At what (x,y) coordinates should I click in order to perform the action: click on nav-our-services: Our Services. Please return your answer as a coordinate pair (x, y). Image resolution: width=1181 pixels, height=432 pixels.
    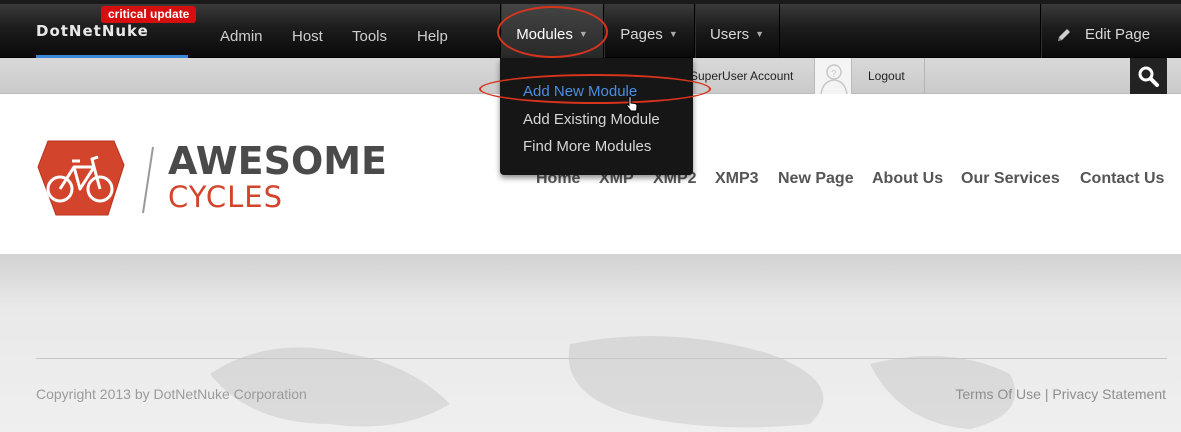
    Looking at the image, I should click on (1010, 179).